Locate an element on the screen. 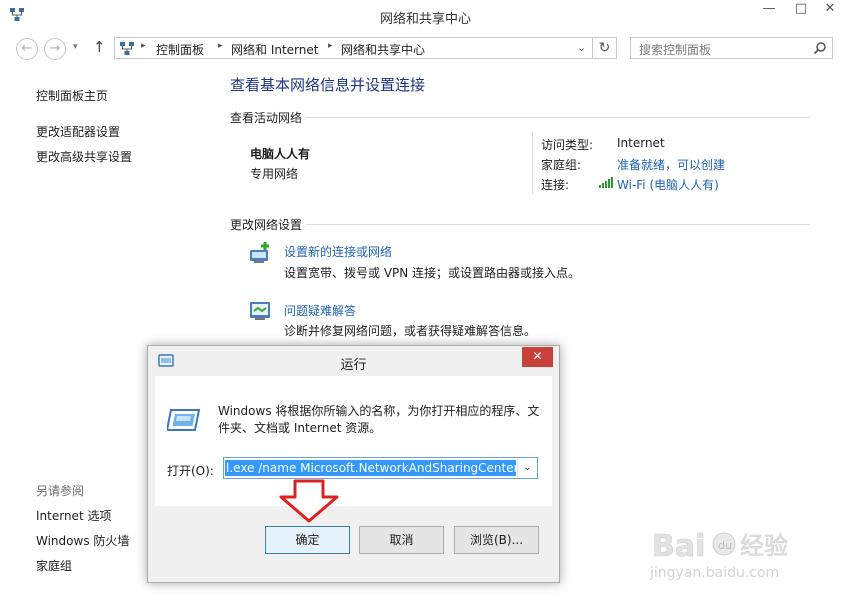  troubleshoot-desc: 诊断并修复网络问题，或者获得疑难解答信息。 is located at coordinates (410, 331).